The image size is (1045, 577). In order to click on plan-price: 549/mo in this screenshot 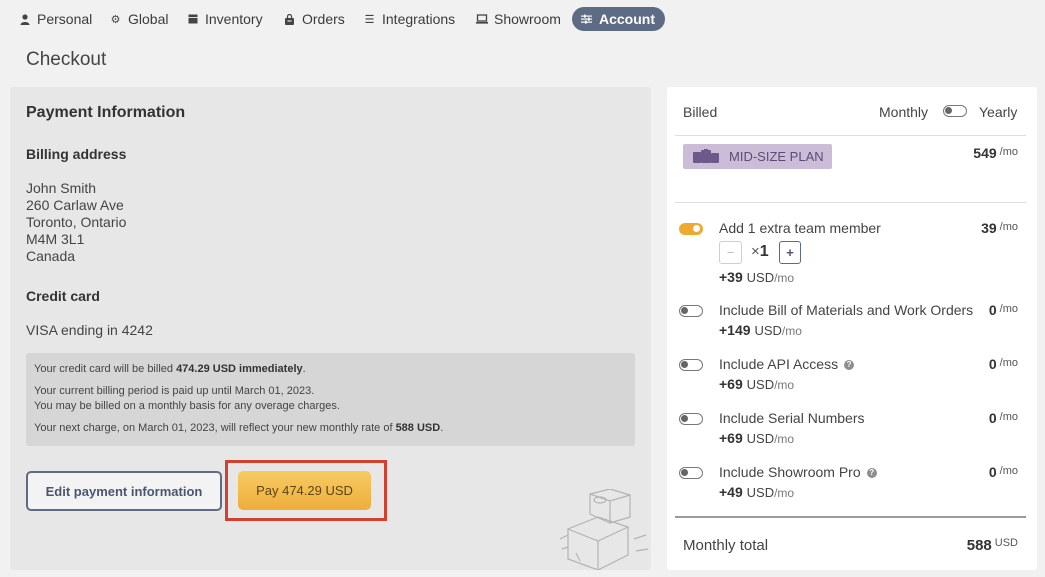, I will do `click(995, 153)`.